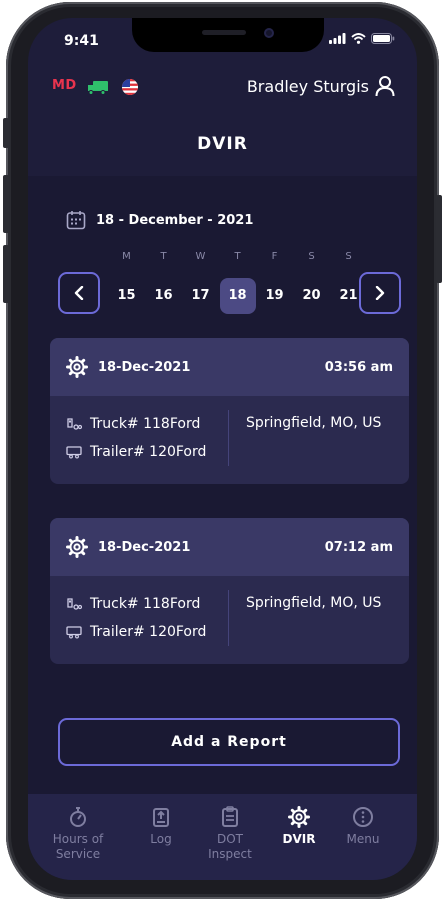  I want to click on tab-label: Log, so click(161, 839).